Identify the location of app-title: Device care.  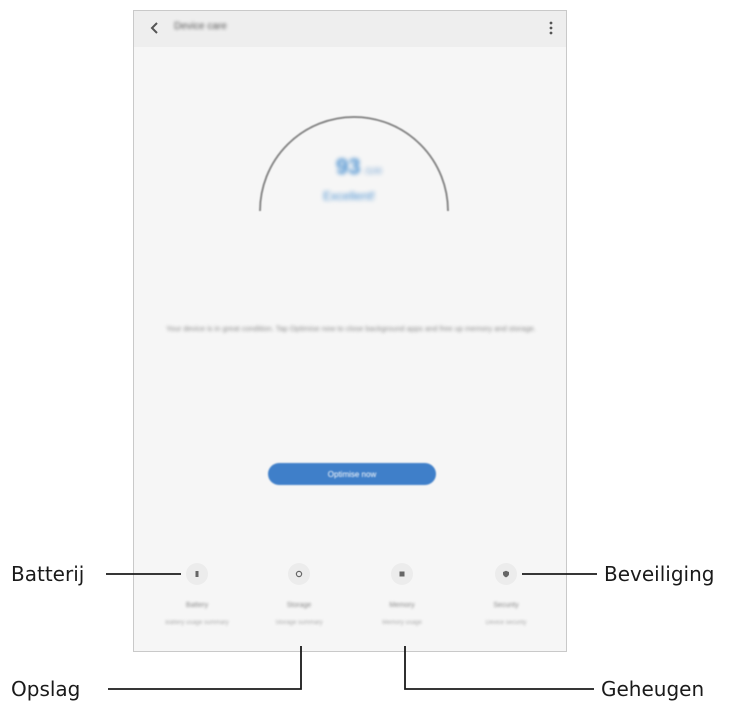
(200, 26).